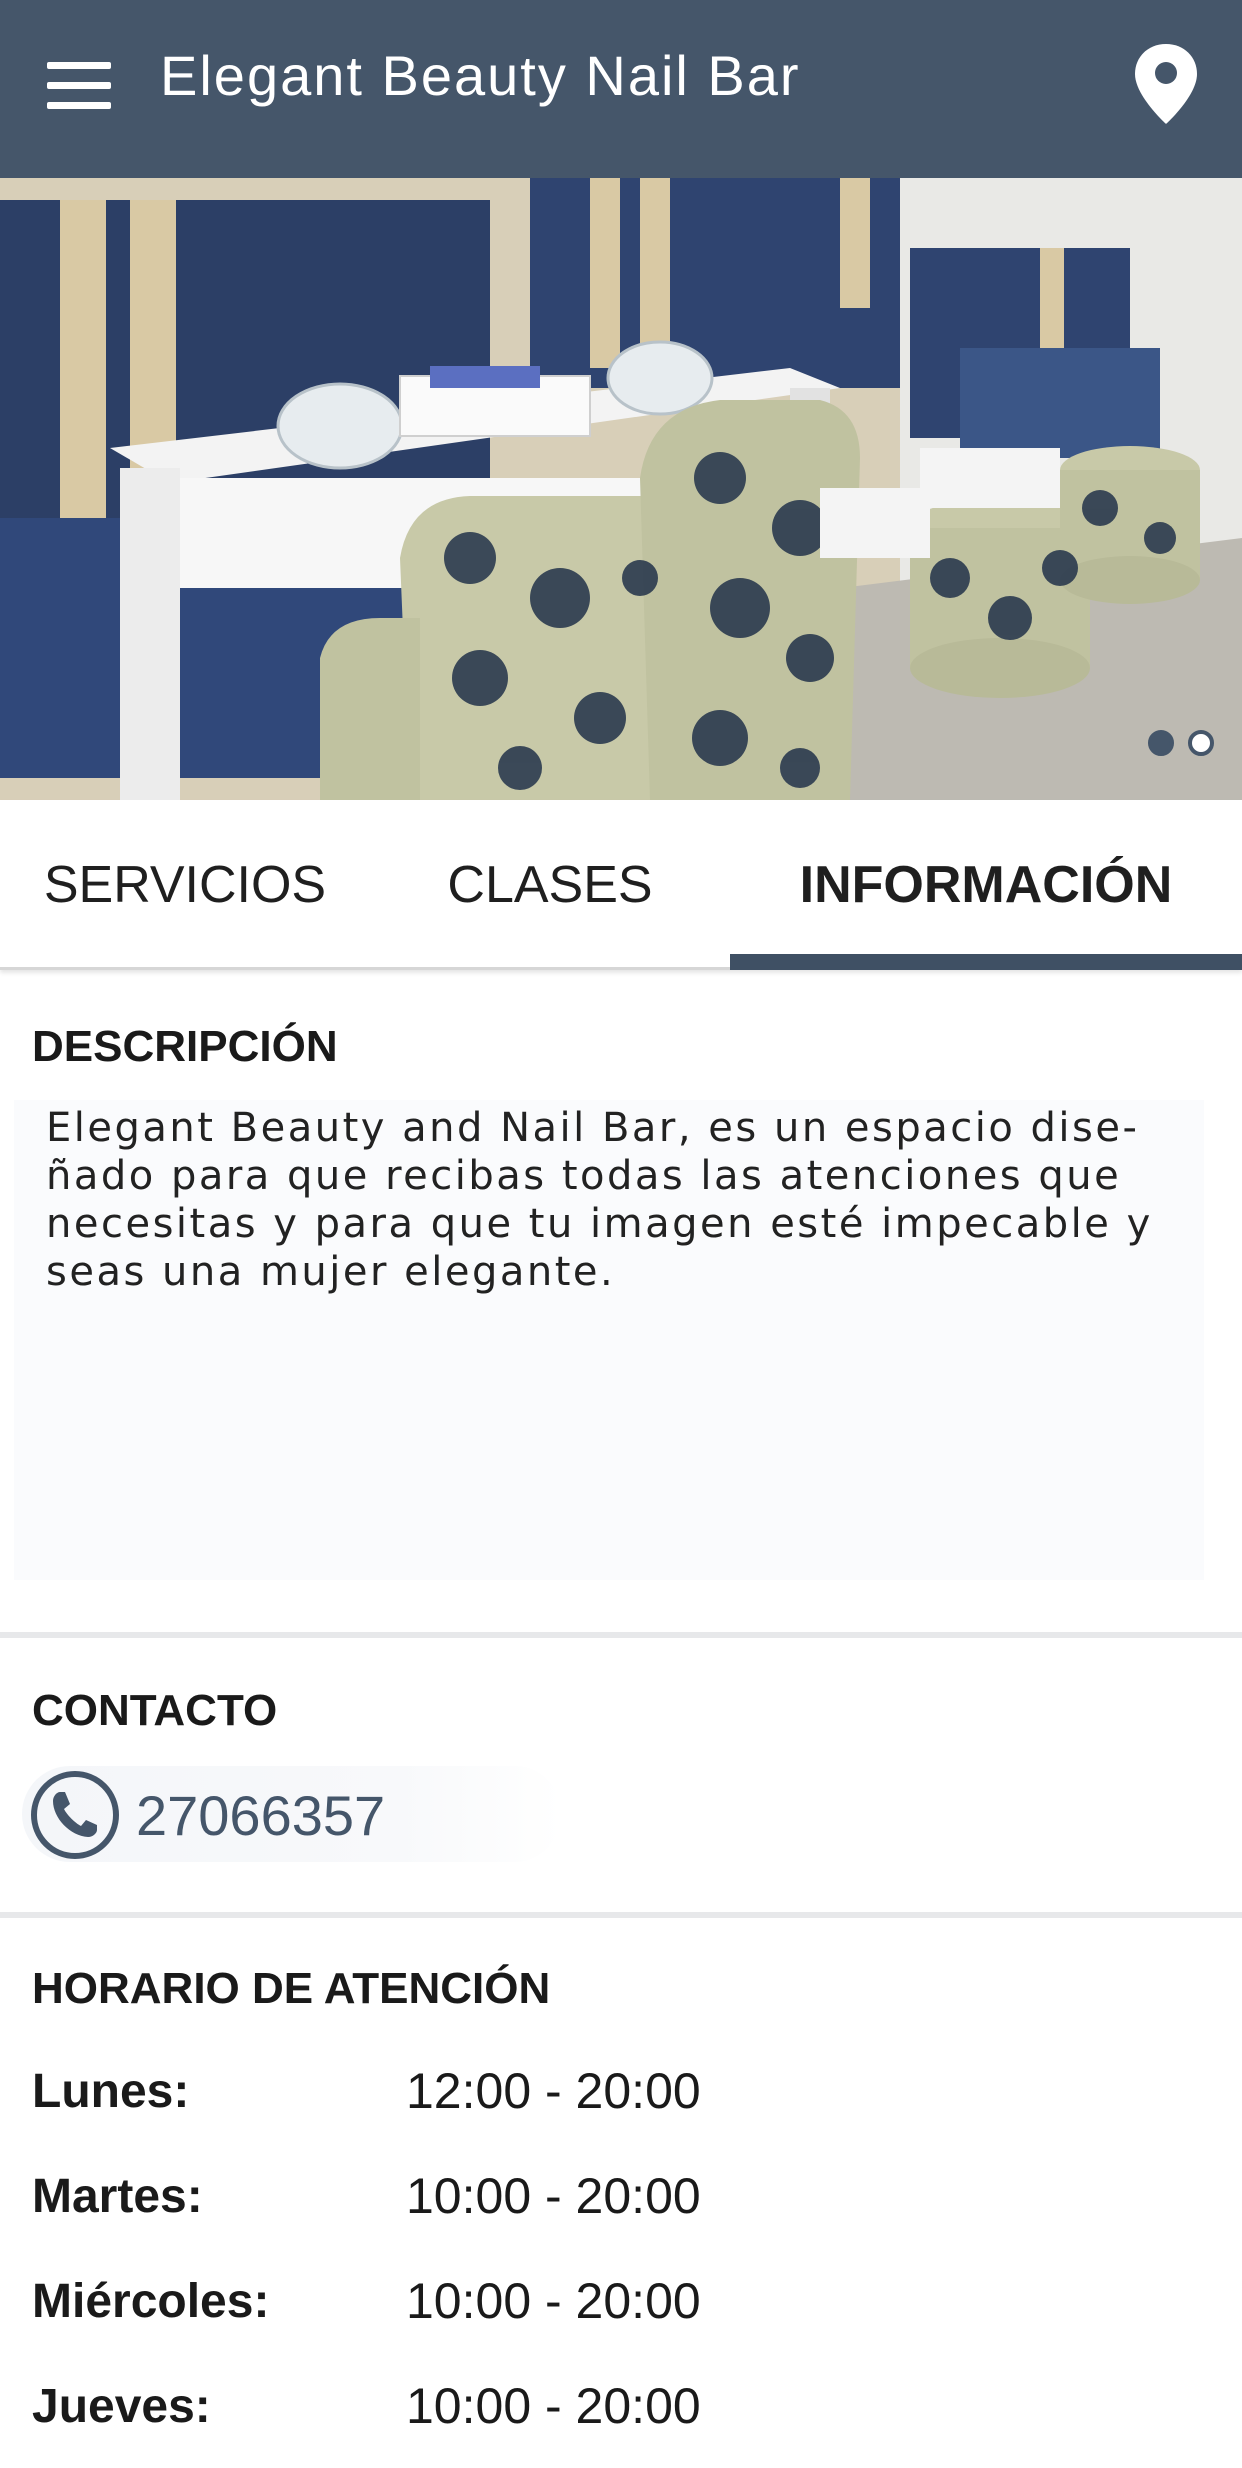 The width and height of the screenshot is (1242, 2468). What do you see at coordinates (185, 885) in the screenshot?
I see `tab-servicios: SERVICIOS` at bounding box center [185, 885].